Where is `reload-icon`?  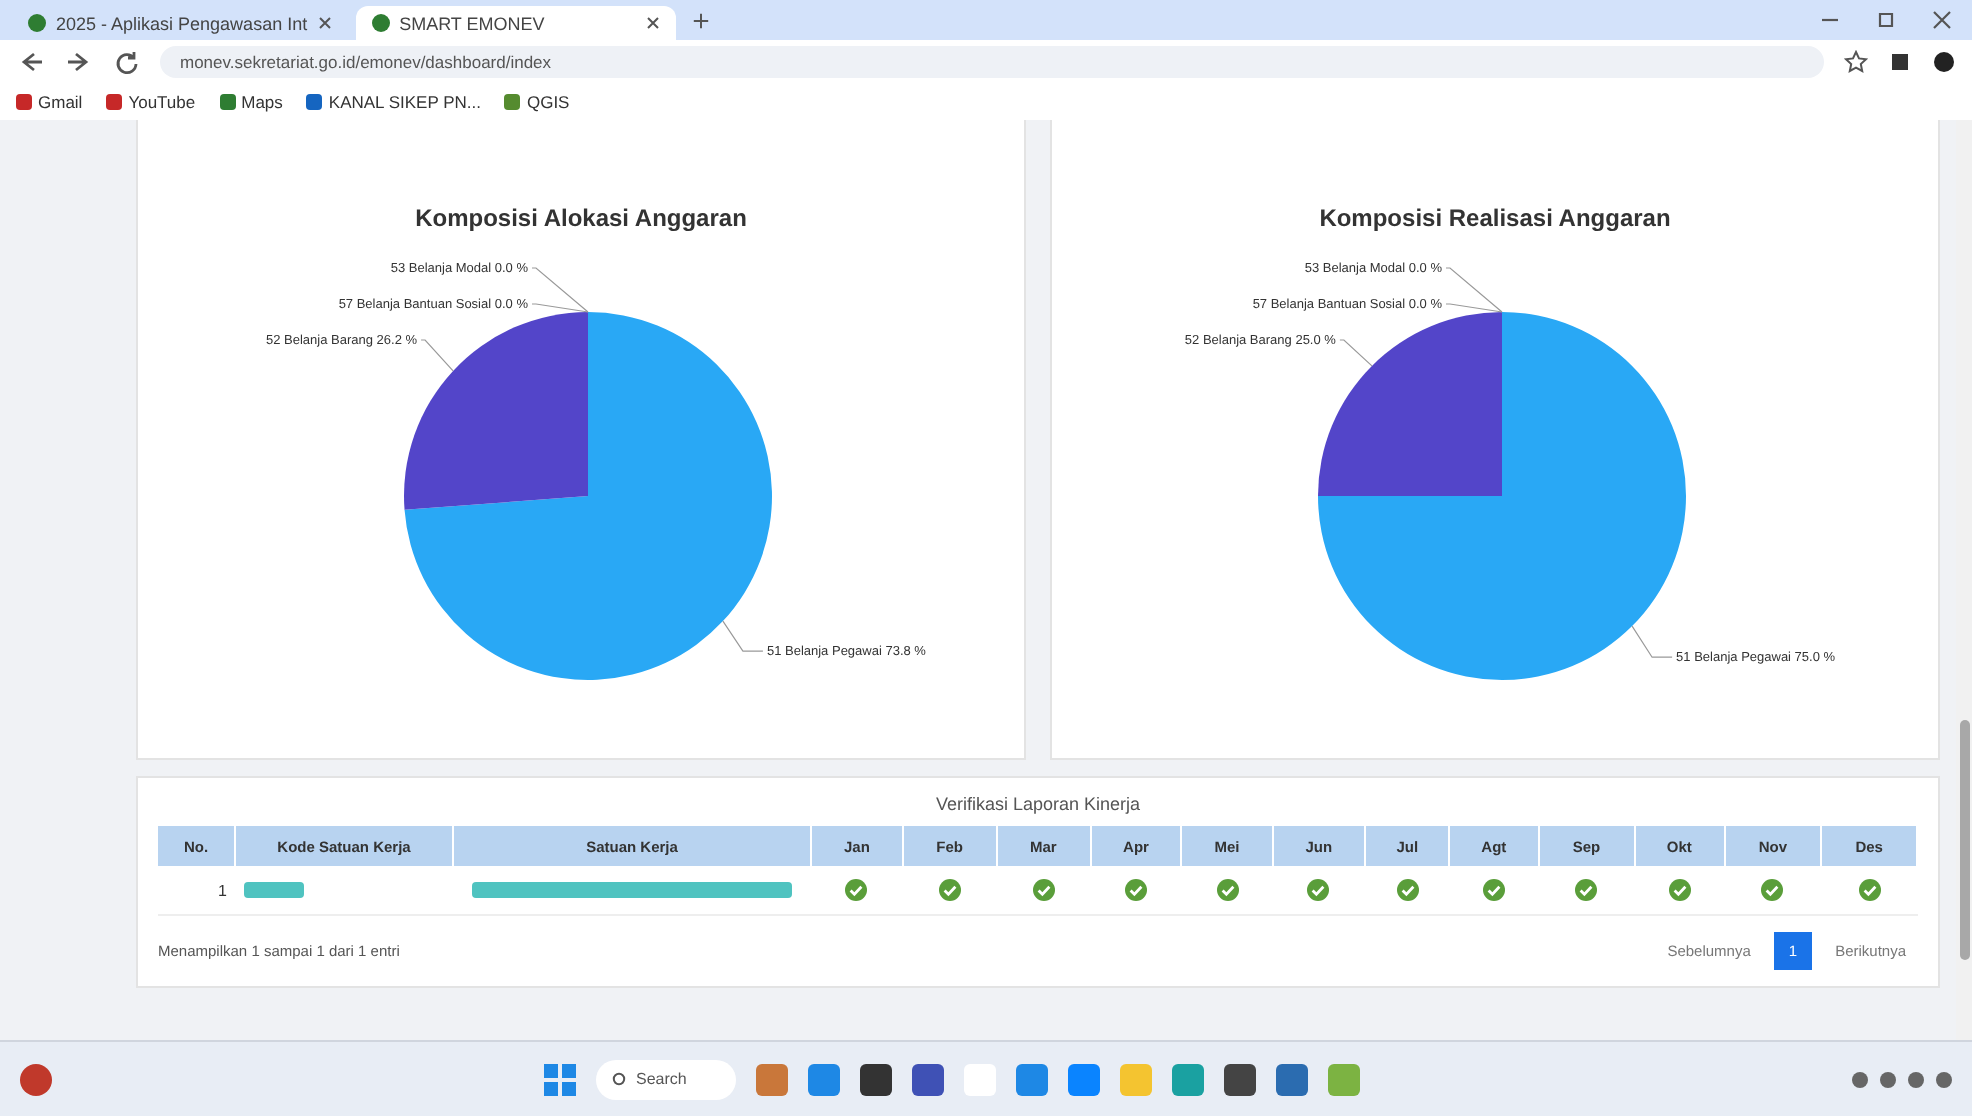
reload-icon is located at coordinates (126, 62).